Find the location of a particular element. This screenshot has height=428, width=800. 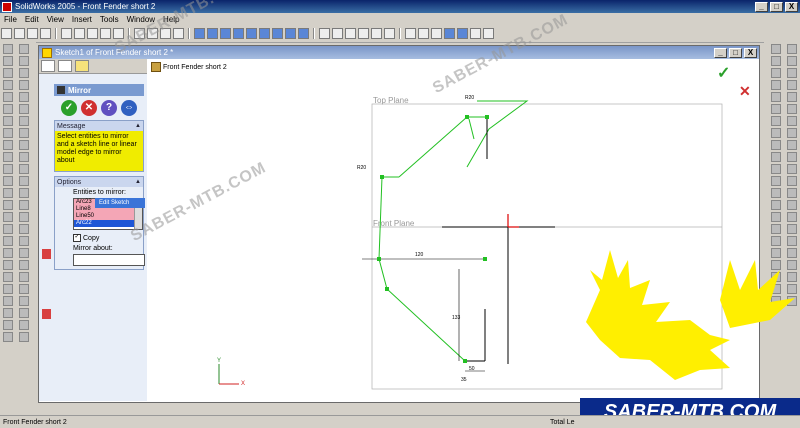

view-orientation-icon is located at coordinates (303, 33).